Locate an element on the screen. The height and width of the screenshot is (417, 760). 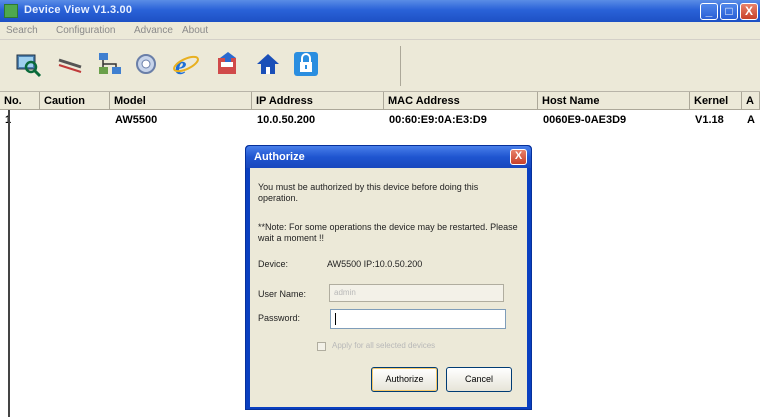
apply-all-label: Apply for all selected devices is located at coordinates (384, 345).